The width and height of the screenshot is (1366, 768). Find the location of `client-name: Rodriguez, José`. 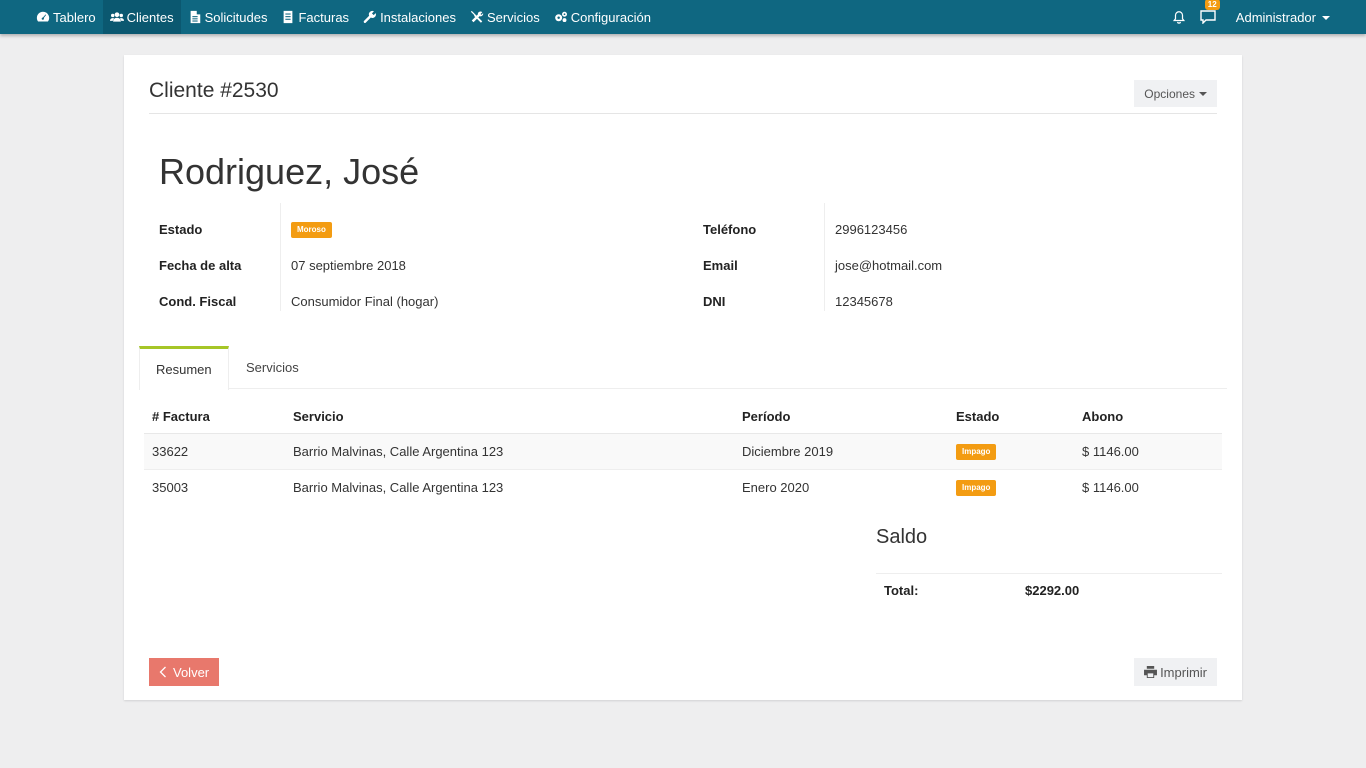

client-name: Rodriguez, José is located at coordinates (289, 171).